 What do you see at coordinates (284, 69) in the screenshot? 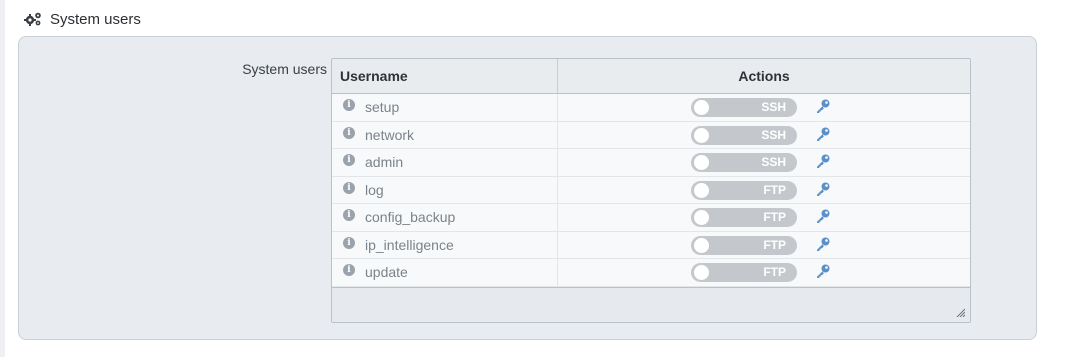
I see `system-users-field-label: System users` at bounding box center [284, 69].